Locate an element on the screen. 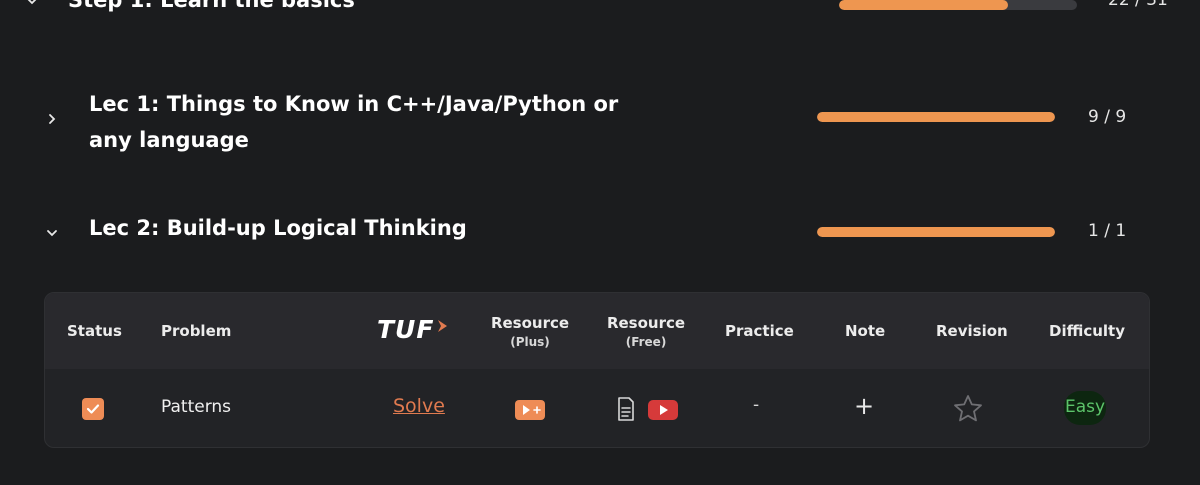 The width and height of the screenshot is (1200, 485). step-header: Step 1: Learn the basics 22 / 31 is located at coordinates (600, 10).